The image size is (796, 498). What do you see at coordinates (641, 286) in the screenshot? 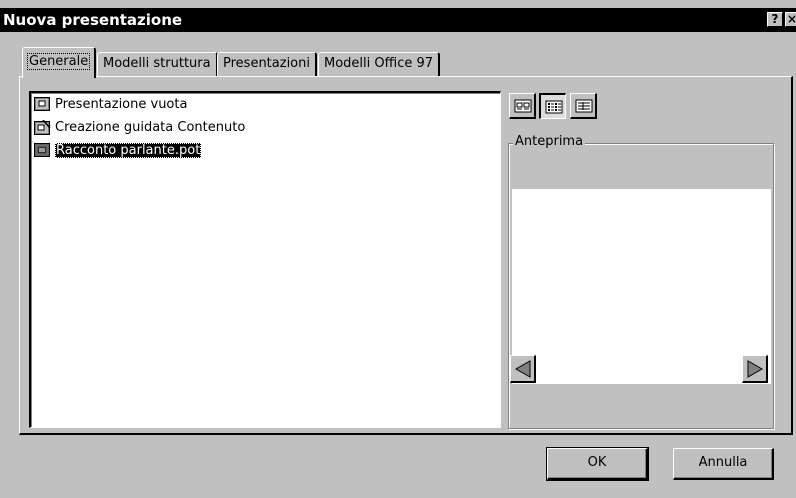
I see `preview-area` at bounding box center [641, 286].